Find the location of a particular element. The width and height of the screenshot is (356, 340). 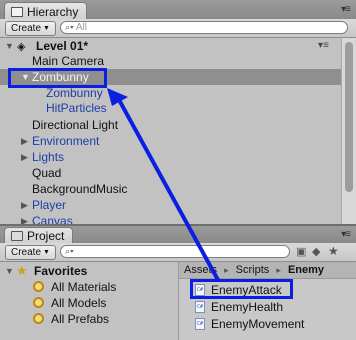

highlight-box-zombunny is located at coordinates (57, 78).